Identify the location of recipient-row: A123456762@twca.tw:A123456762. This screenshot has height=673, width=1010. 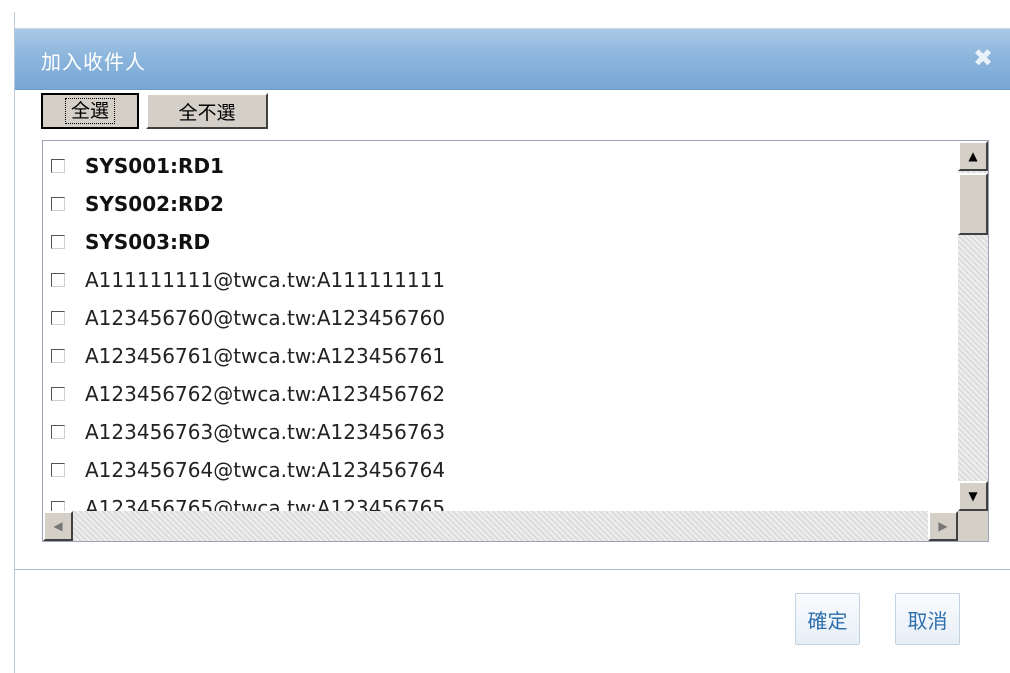
(248, 394).